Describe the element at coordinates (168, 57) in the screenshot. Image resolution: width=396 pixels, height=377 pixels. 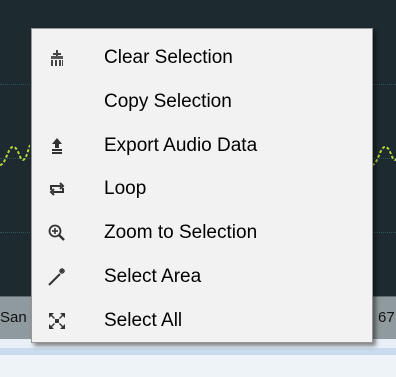
I see `menu-item-label: Clear Selection` at that location.